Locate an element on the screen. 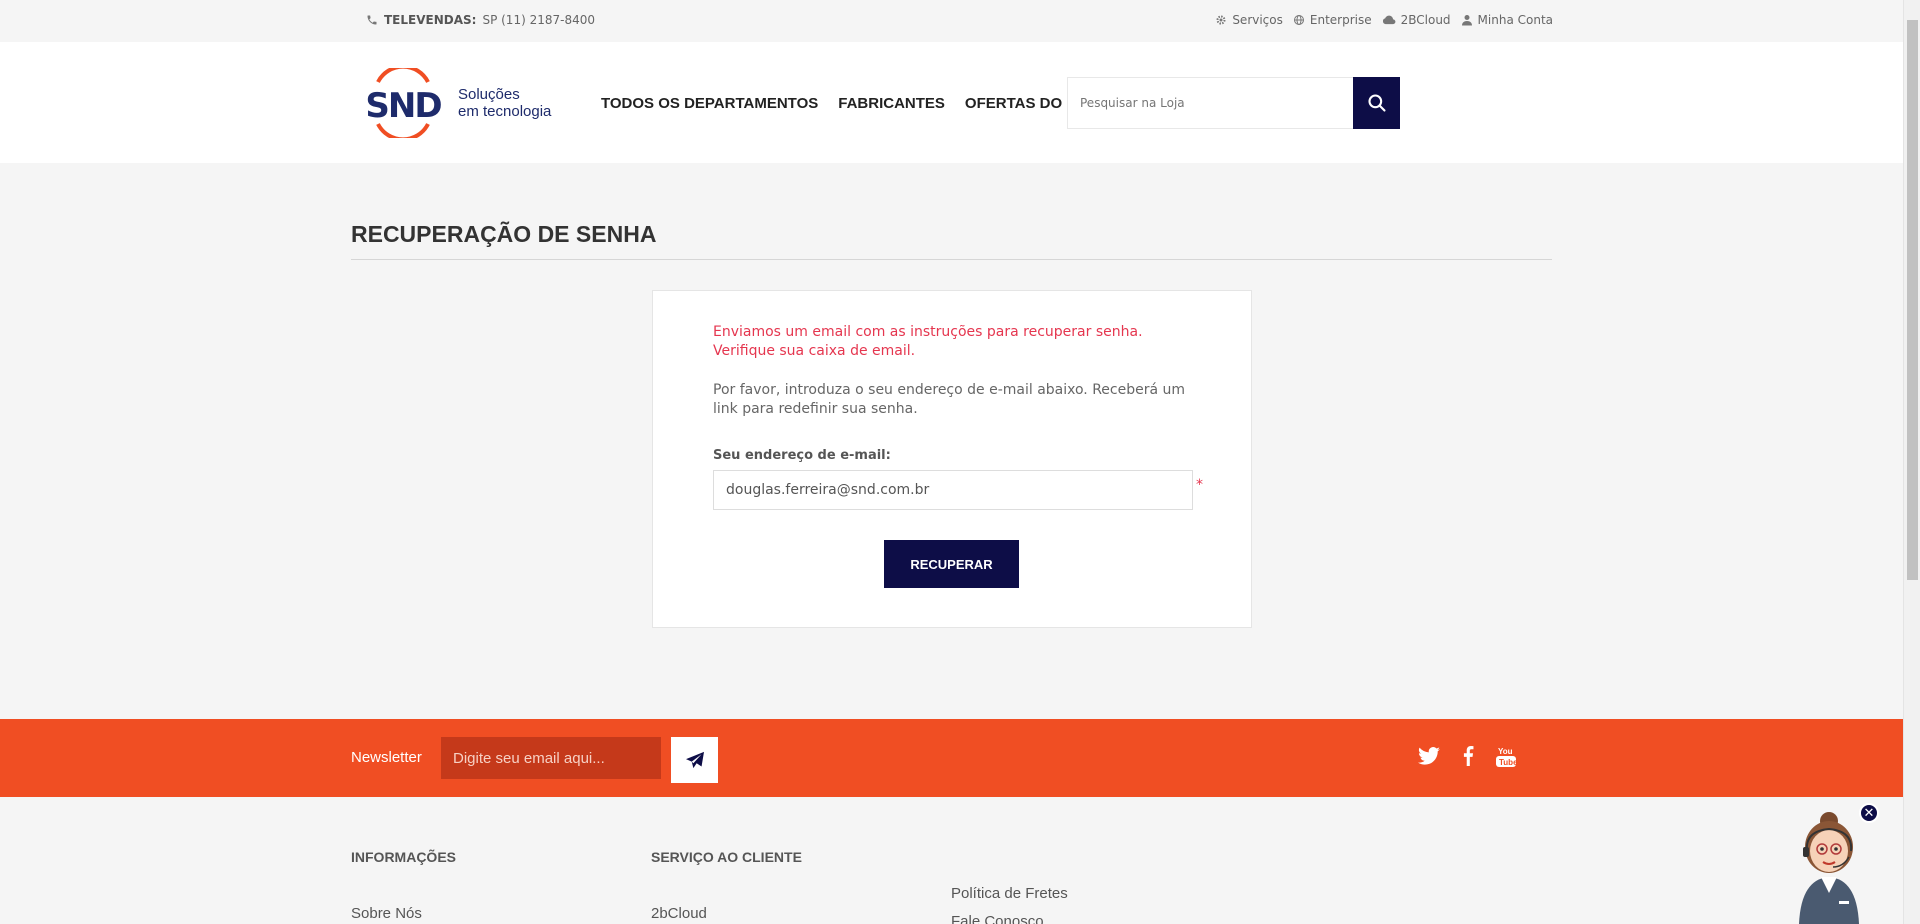  logo-tagline: Soluções em tecnologia is located at coordinates (504, 103).